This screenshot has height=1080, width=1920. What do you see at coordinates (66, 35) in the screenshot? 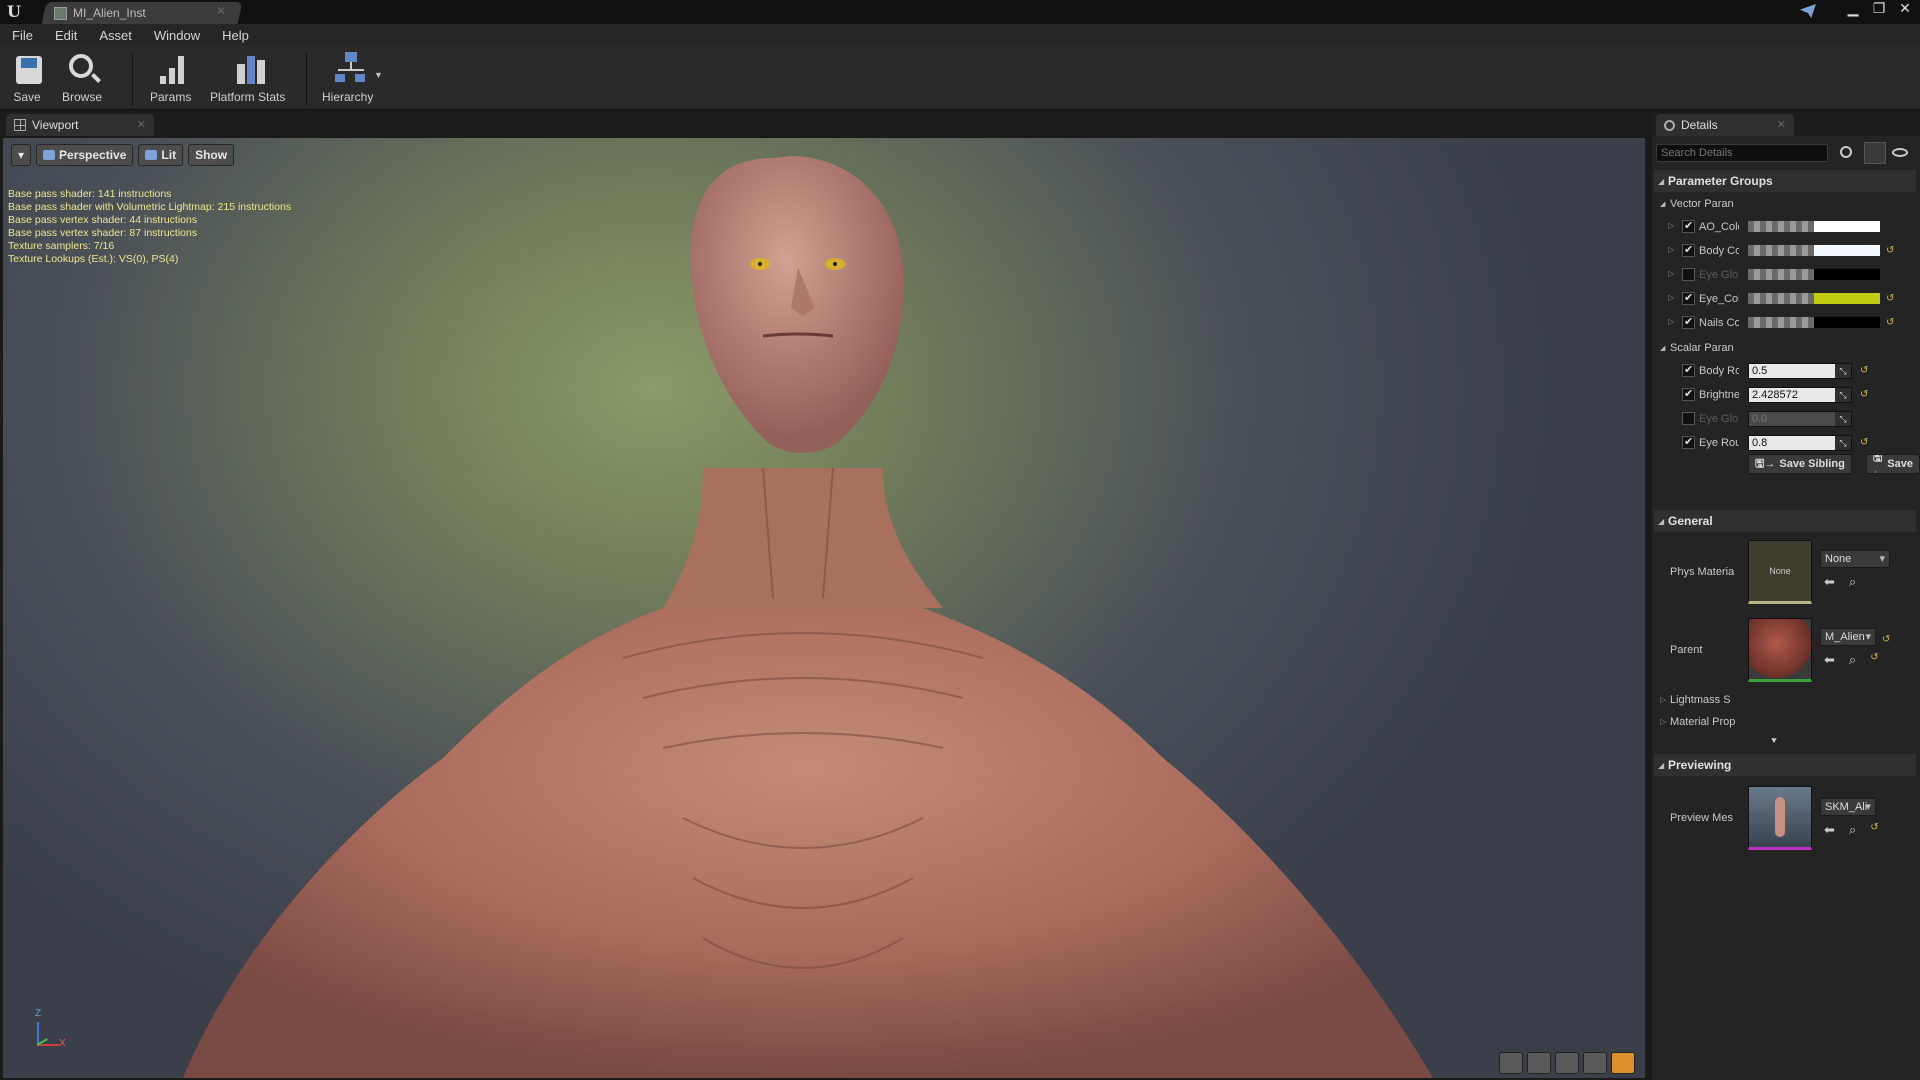
I see `menu-edit: Edit` at bounding box center [66, 35].